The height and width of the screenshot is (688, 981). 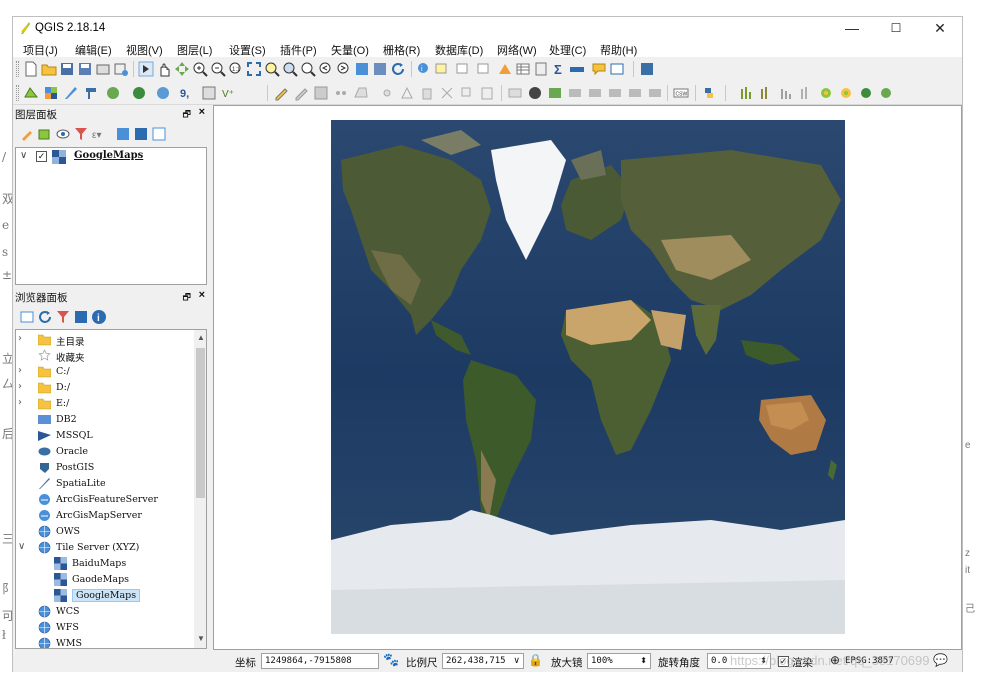 What do you see at coordinates (786, 93) in the screenshot?
I see `georeferencer-icon` at bounding box center [786, 93].